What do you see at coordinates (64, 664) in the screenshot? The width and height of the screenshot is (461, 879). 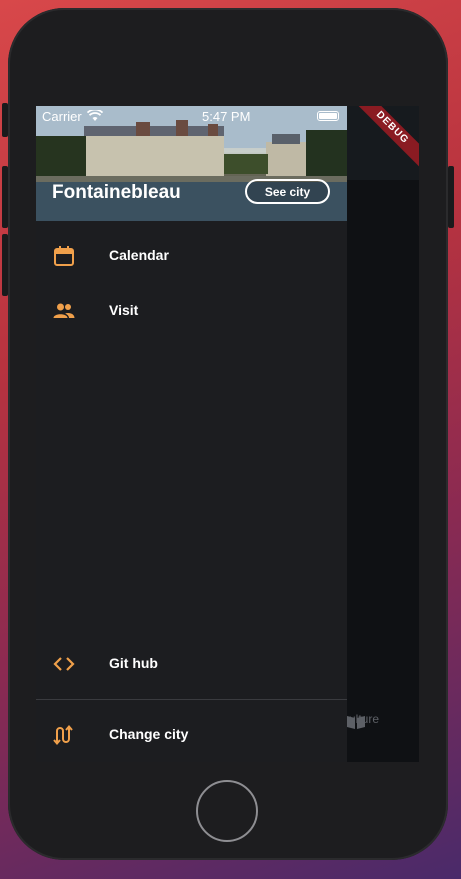 I see `code-icon` at bounding box center [64, 664].